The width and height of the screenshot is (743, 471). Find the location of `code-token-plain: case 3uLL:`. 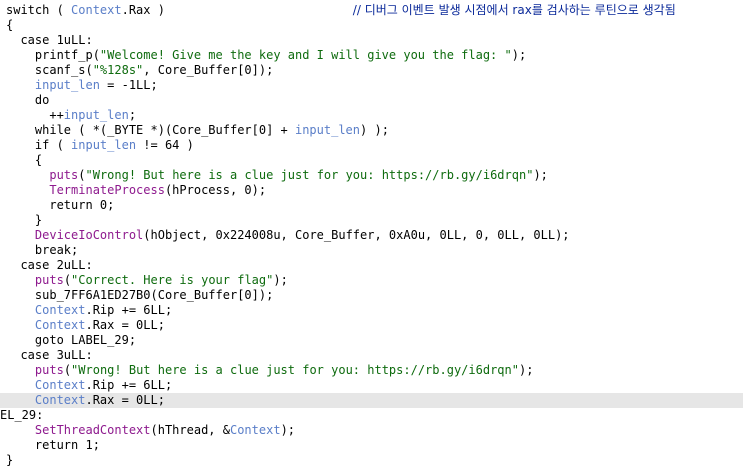

code-token-plain: case 3uLL: is located at coordinates (49, 355).